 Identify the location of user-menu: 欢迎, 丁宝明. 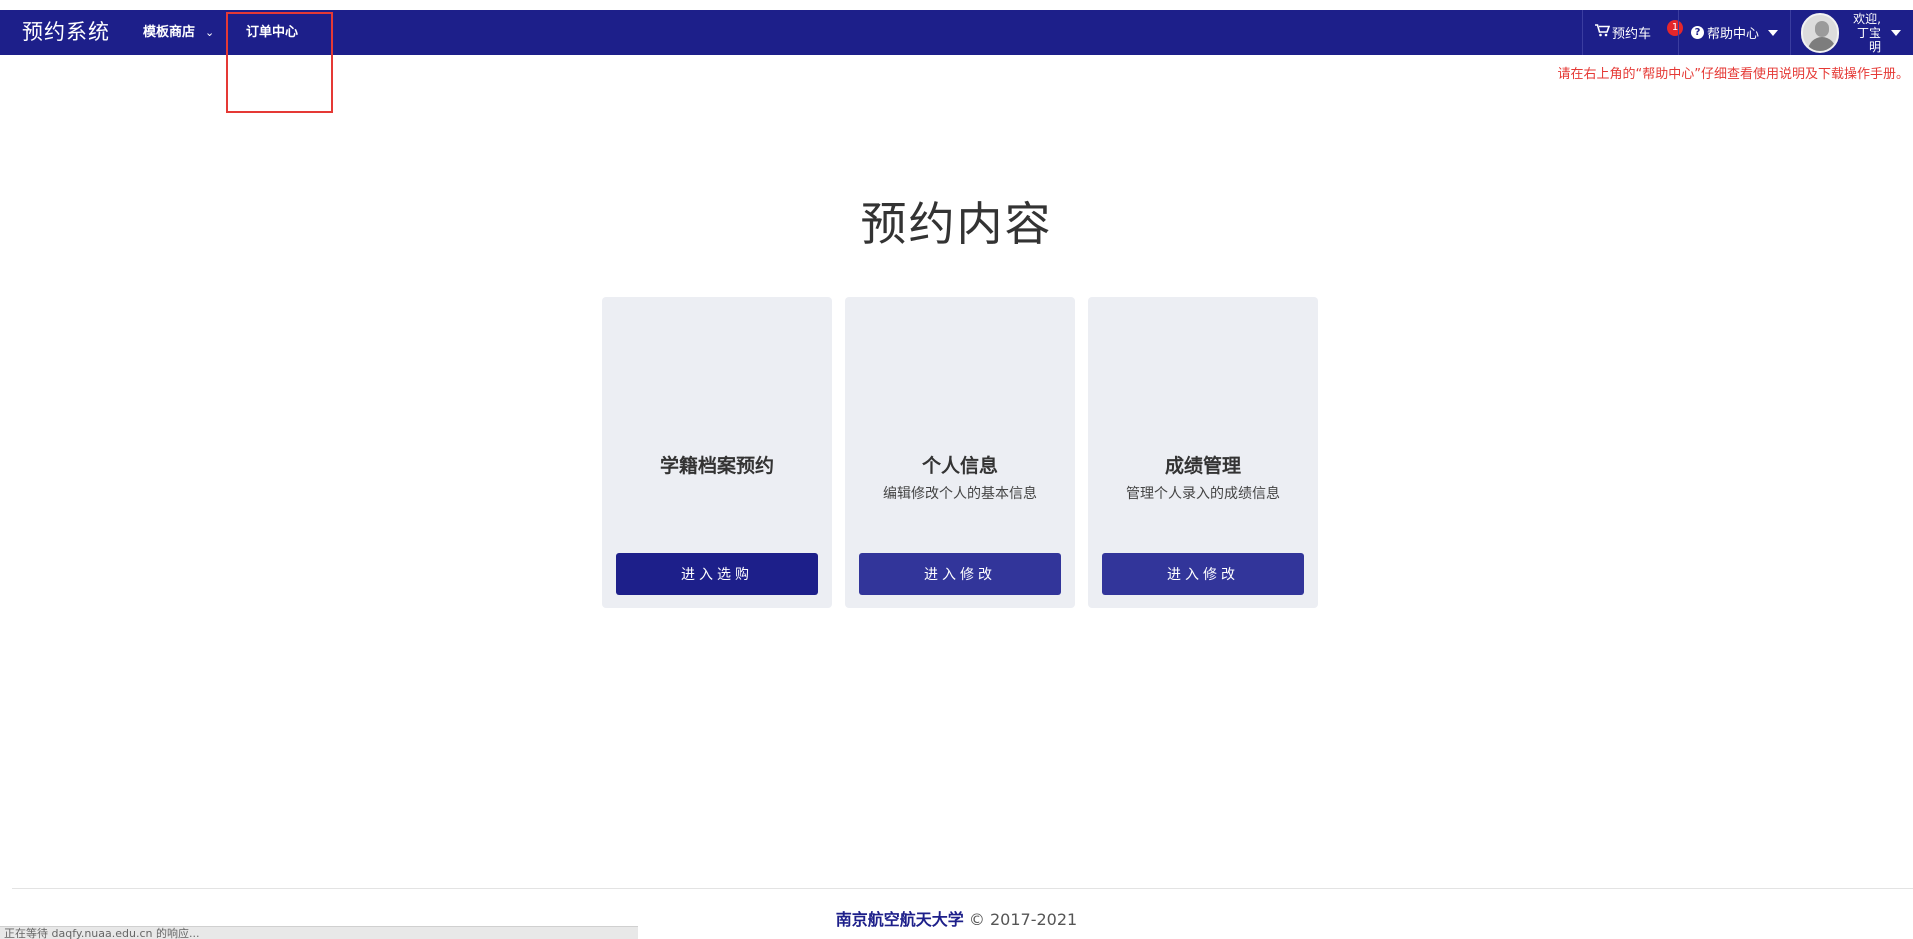
(1851, 32).